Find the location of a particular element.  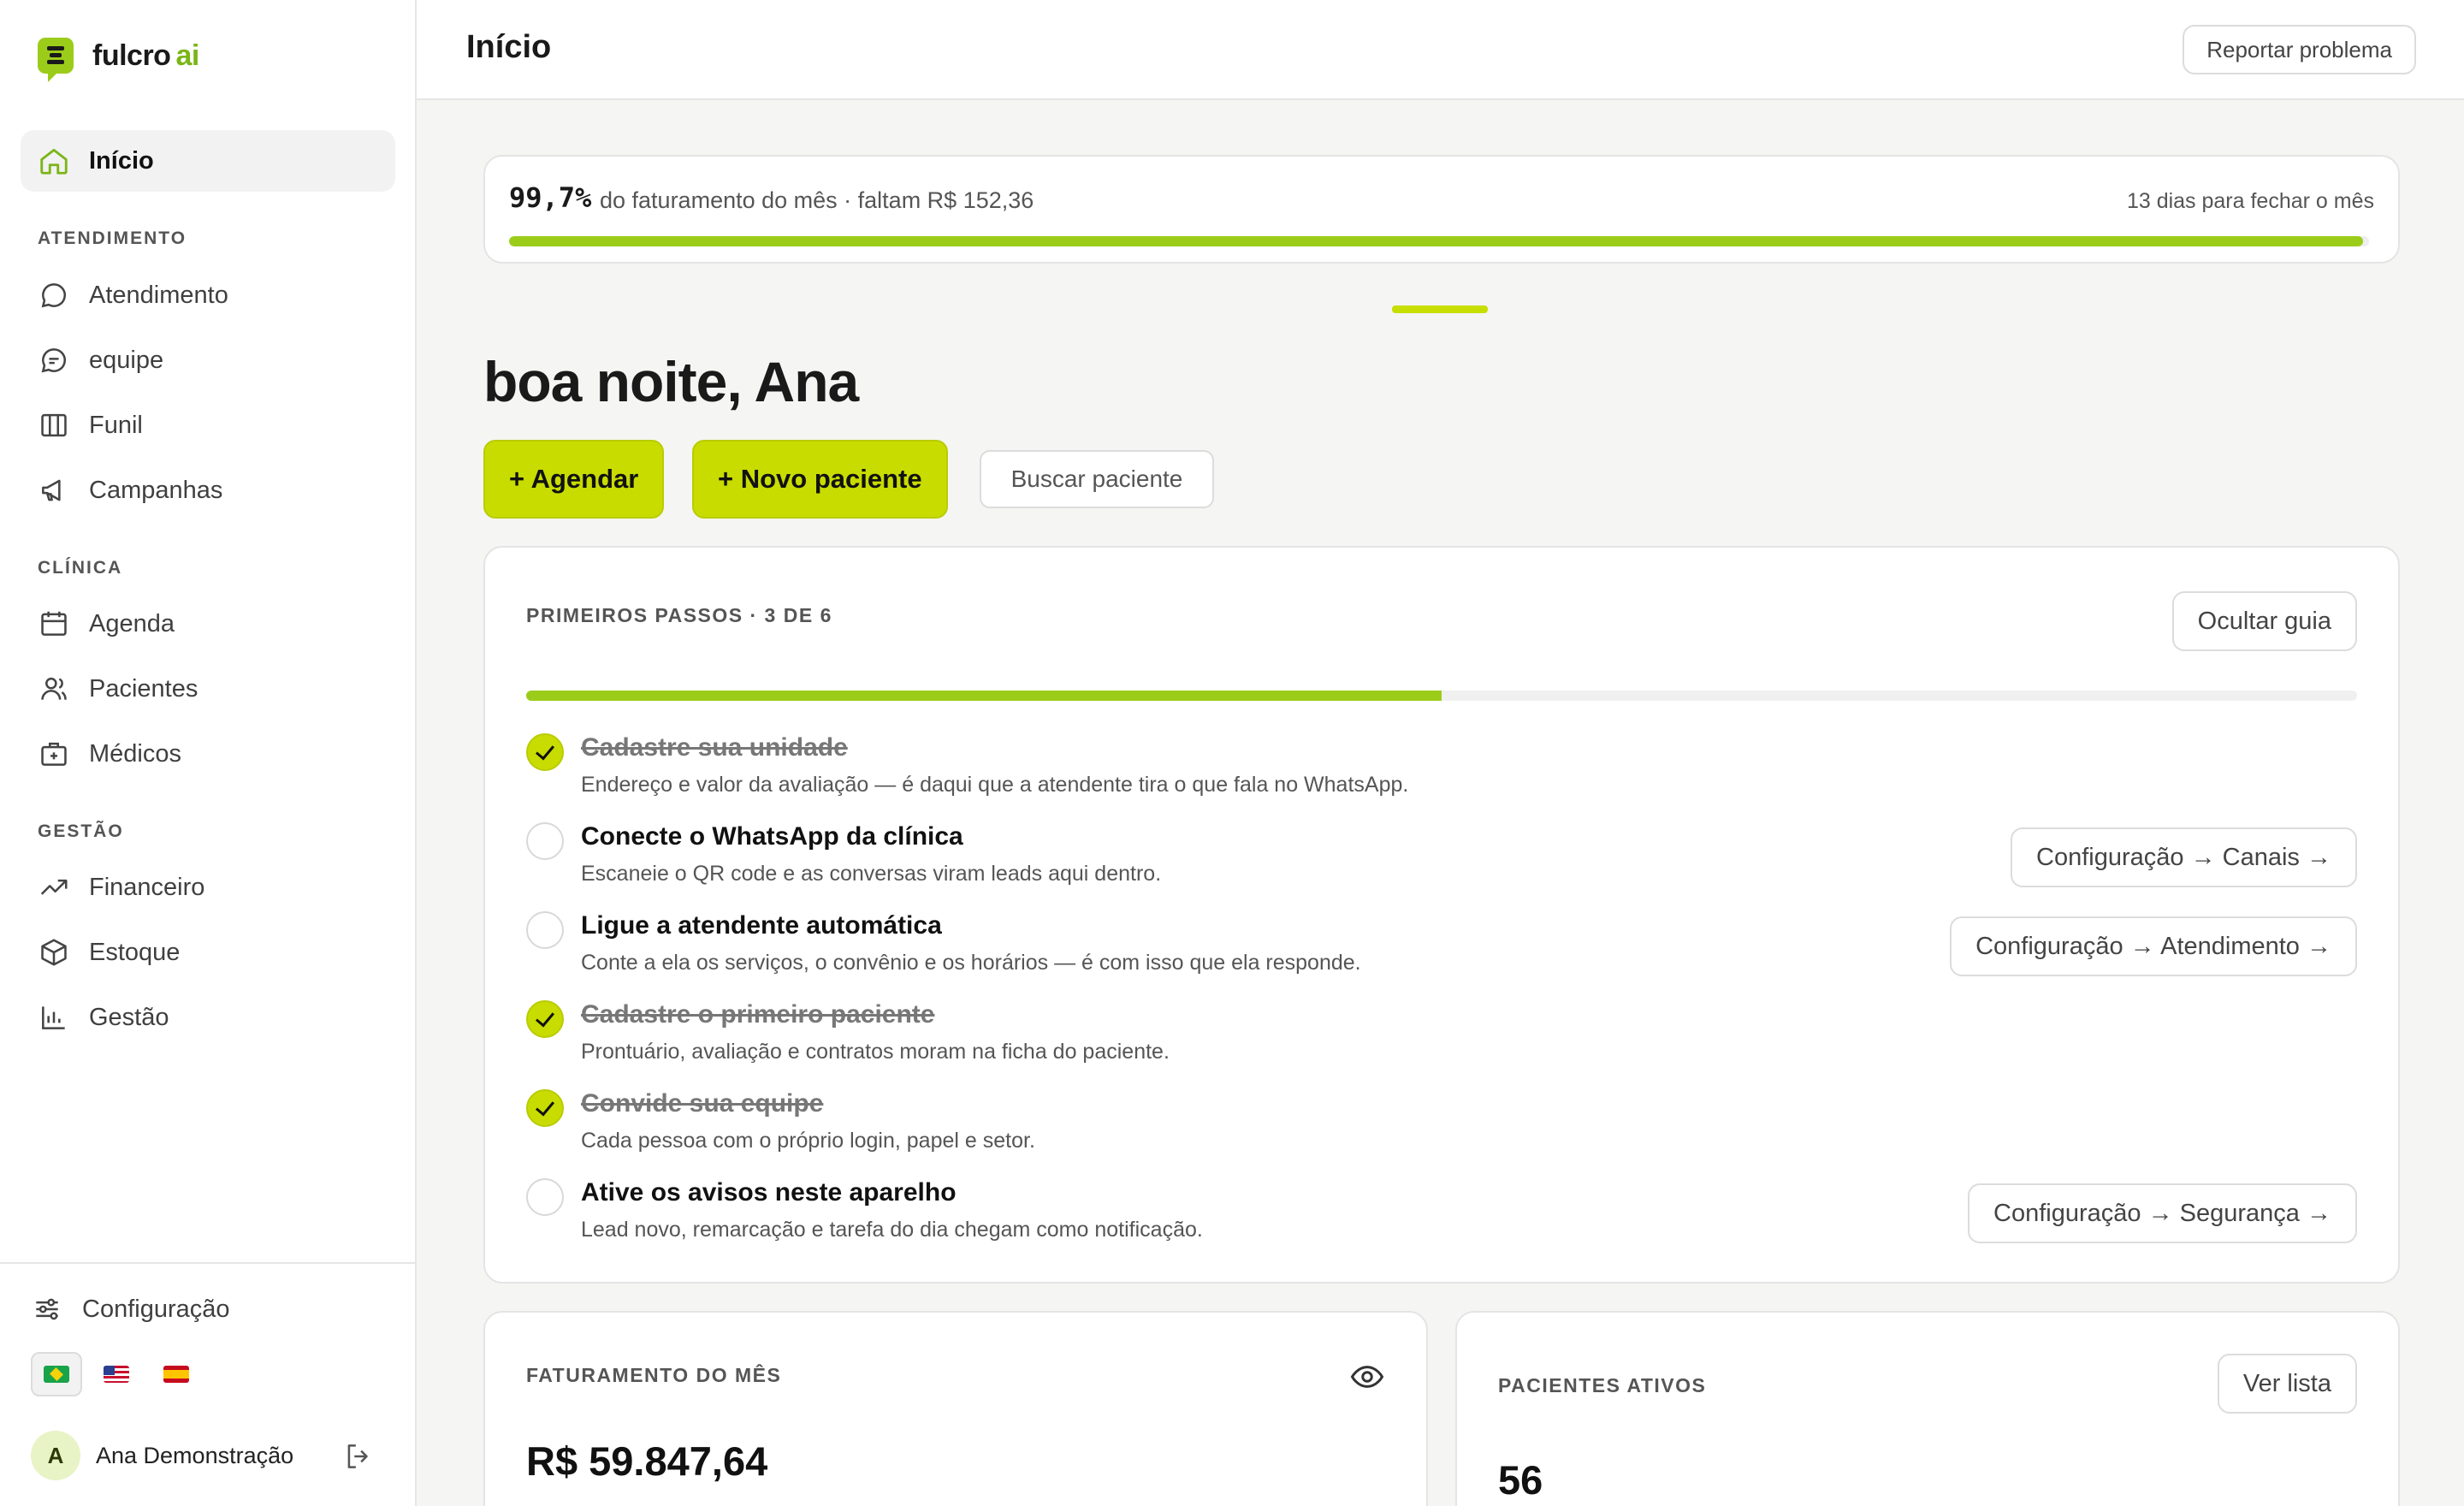

user-profile: A Ana Demonstração is located at coordinates (162, 1455).